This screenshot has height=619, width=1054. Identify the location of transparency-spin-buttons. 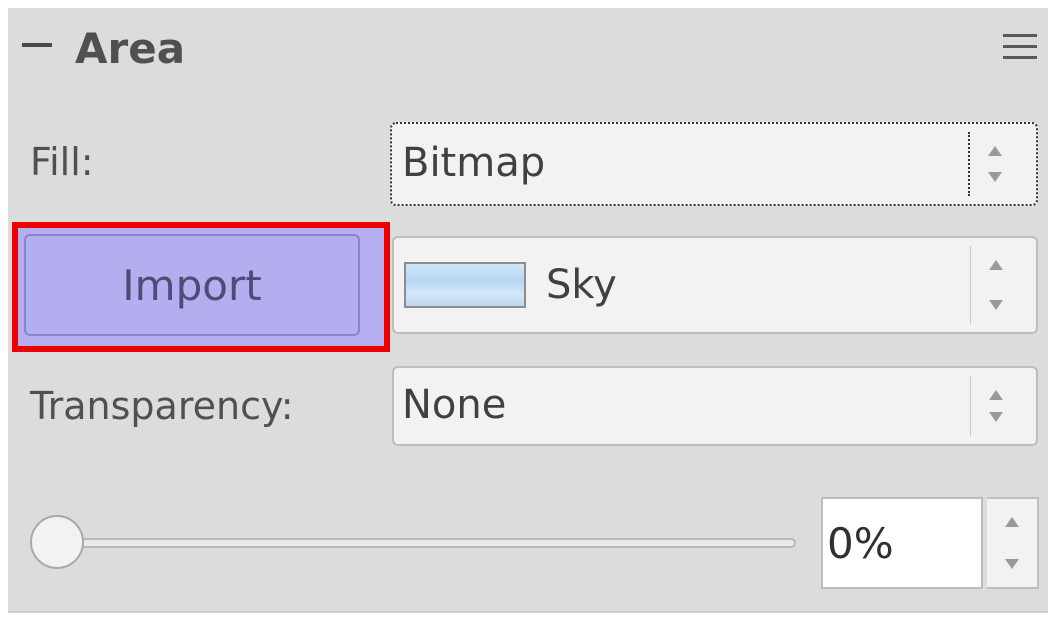
(996, 406).